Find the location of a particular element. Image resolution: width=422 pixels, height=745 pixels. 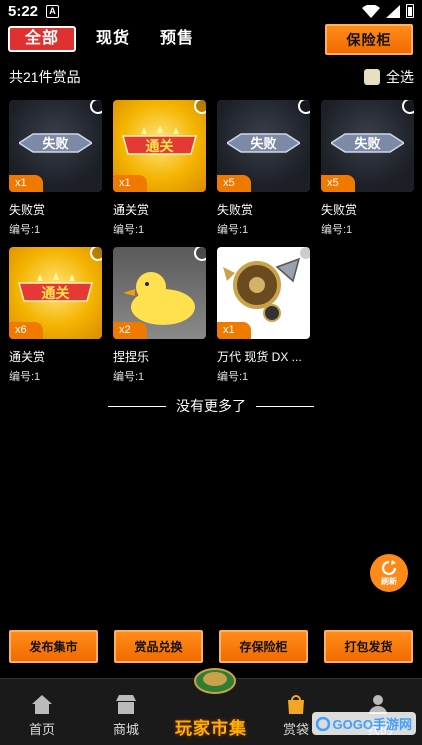

nav-home: 首页 is located at coordinates (42, 712).